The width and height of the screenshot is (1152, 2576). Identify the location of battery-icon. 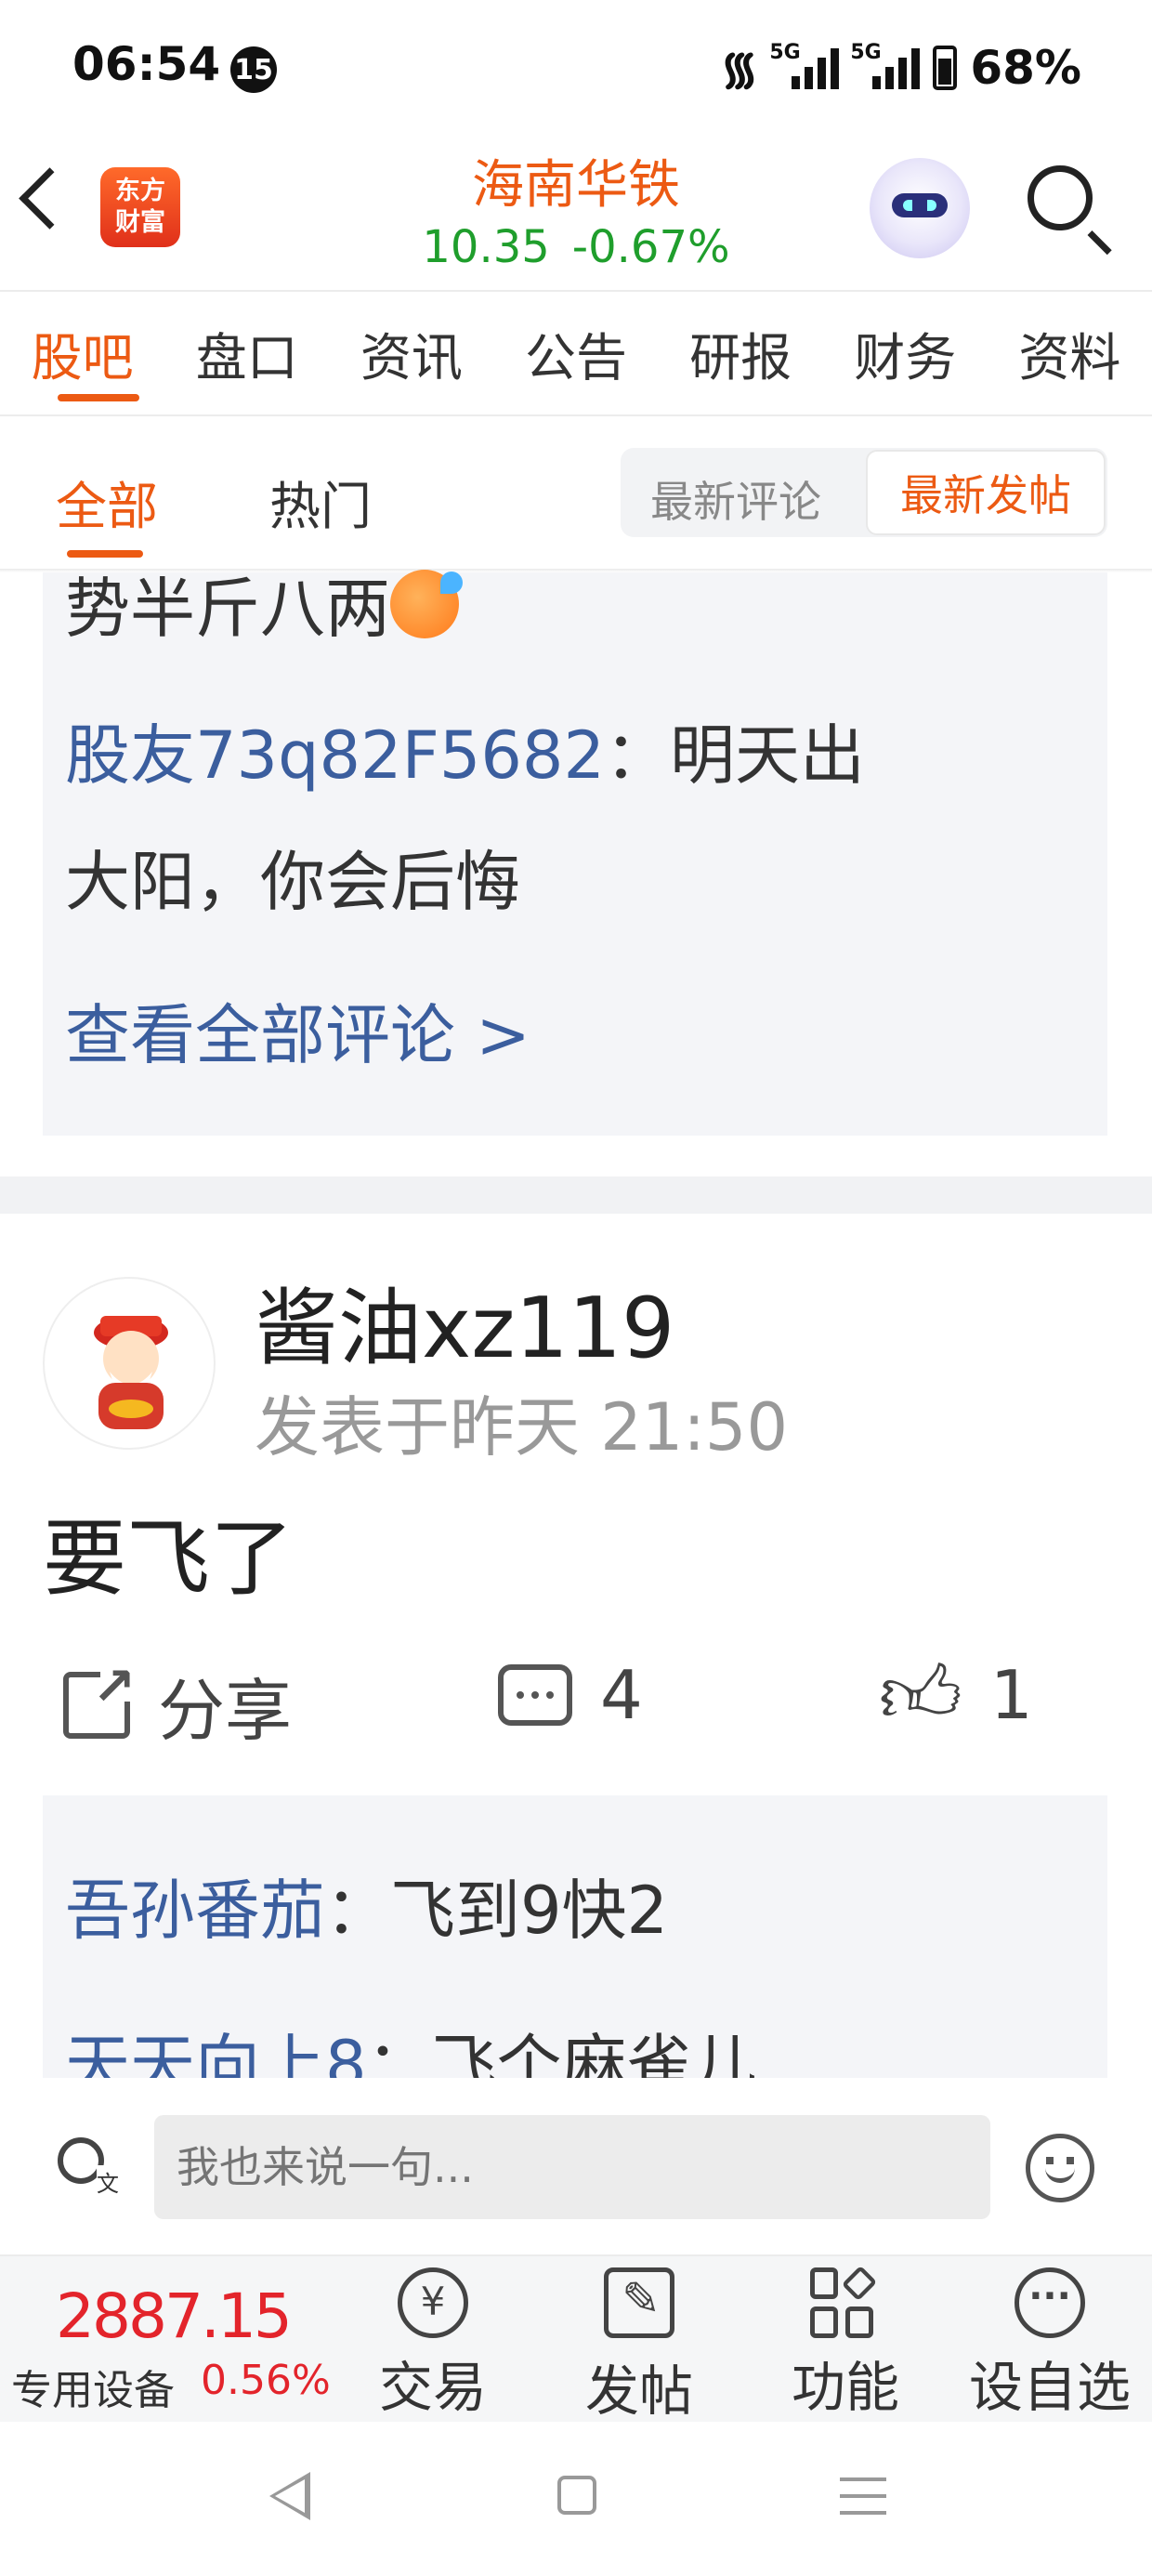
(945, 67).